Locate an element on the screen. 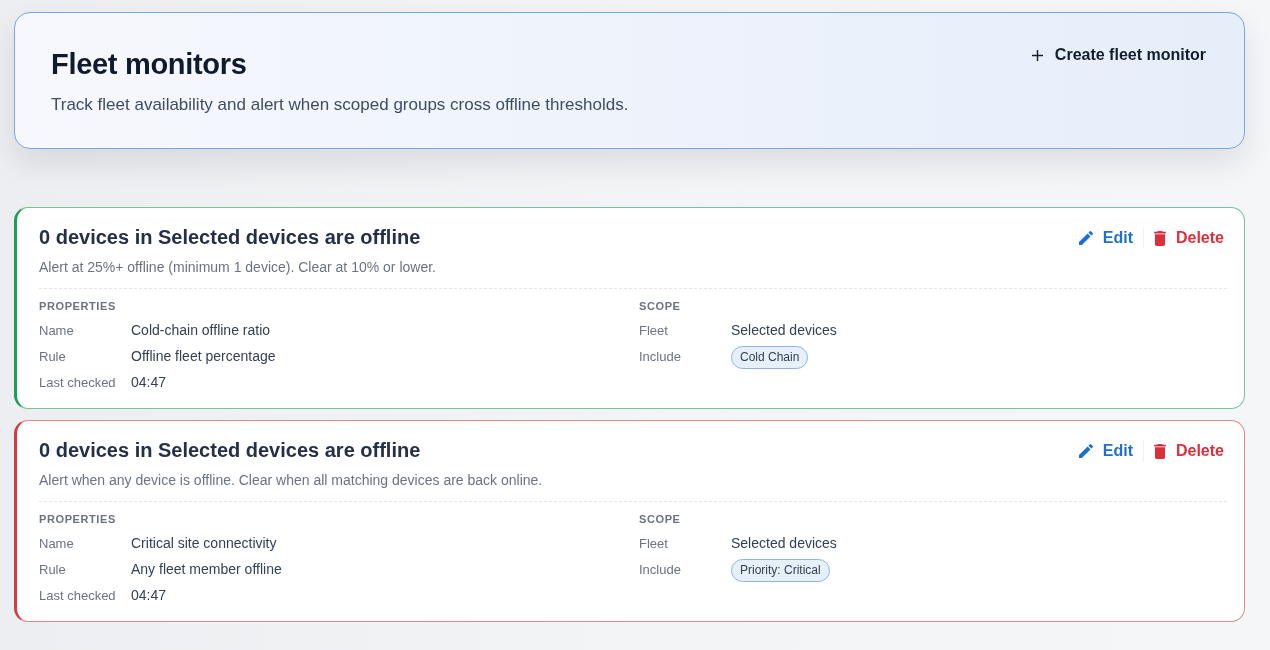  page-title: Fleet monitors is located at coordinates (149, 64).